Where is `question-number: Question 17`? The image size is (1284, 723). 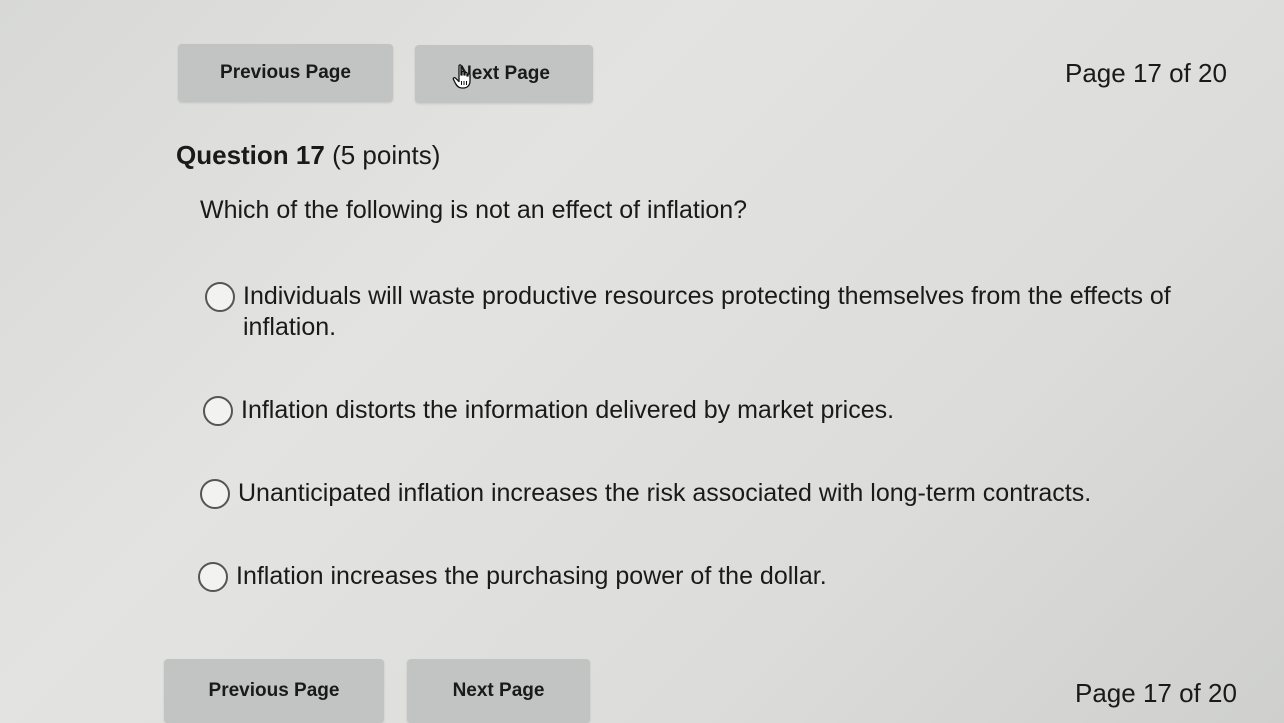 question-number: Question 17 is located at coordinates (250, 155).